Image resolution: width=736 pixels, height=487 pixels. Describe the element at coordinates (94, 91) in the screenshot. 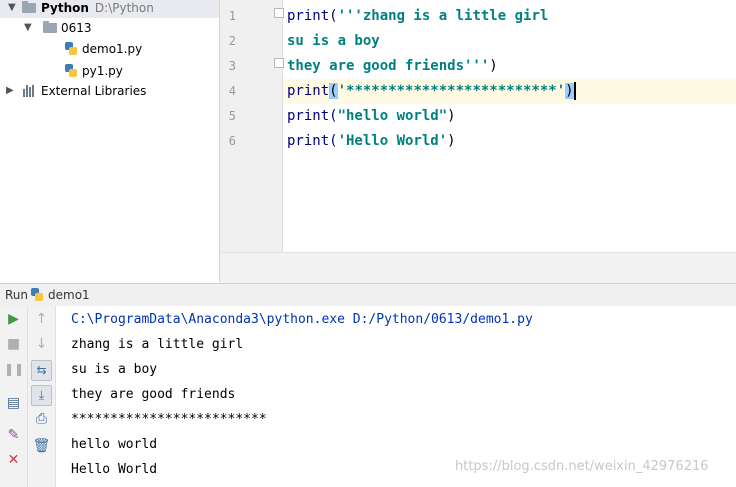

I see `external-libraries-label: External Libraries` at that location.